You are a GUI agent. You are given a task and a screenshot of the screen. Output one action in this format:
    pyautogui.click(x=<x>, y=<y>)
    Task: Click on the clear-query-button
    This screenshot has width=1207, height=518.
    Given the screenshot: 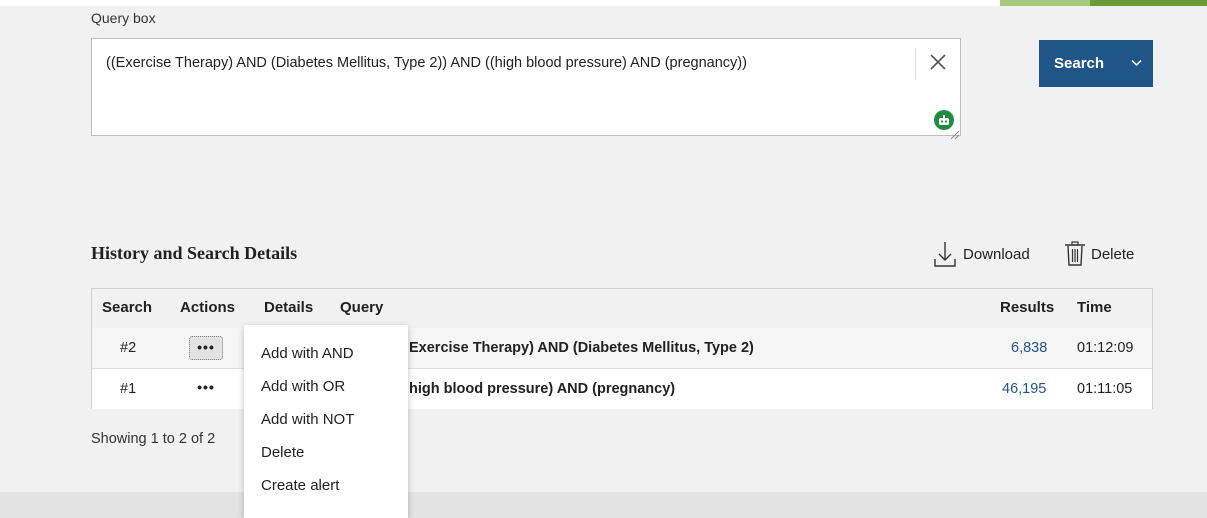 What is the action you would take?
    pyautogui.click(x=938, y=62)
    